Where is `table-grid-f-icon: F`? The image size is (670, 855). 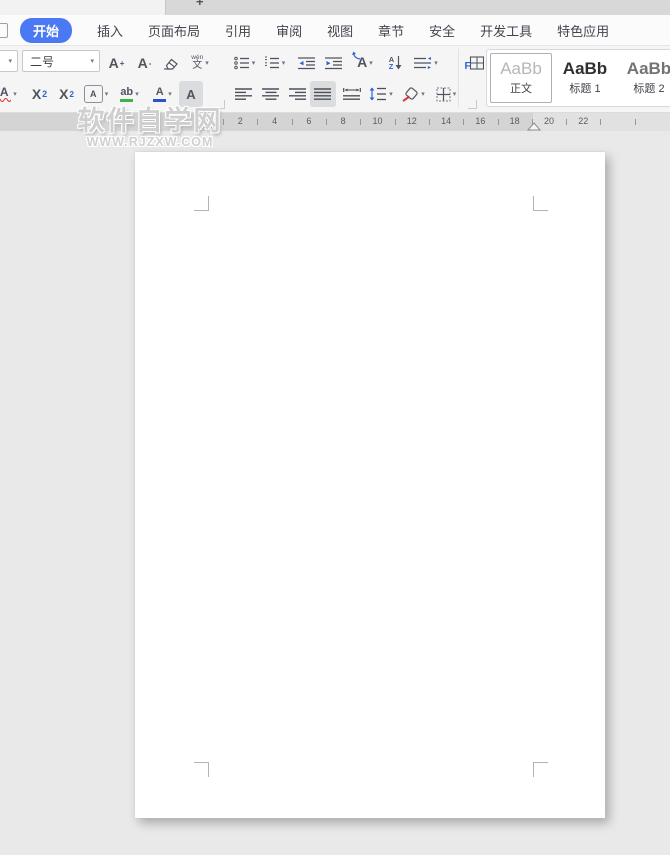
table-grid-f-icon: F is located at coordinates (474, 64).